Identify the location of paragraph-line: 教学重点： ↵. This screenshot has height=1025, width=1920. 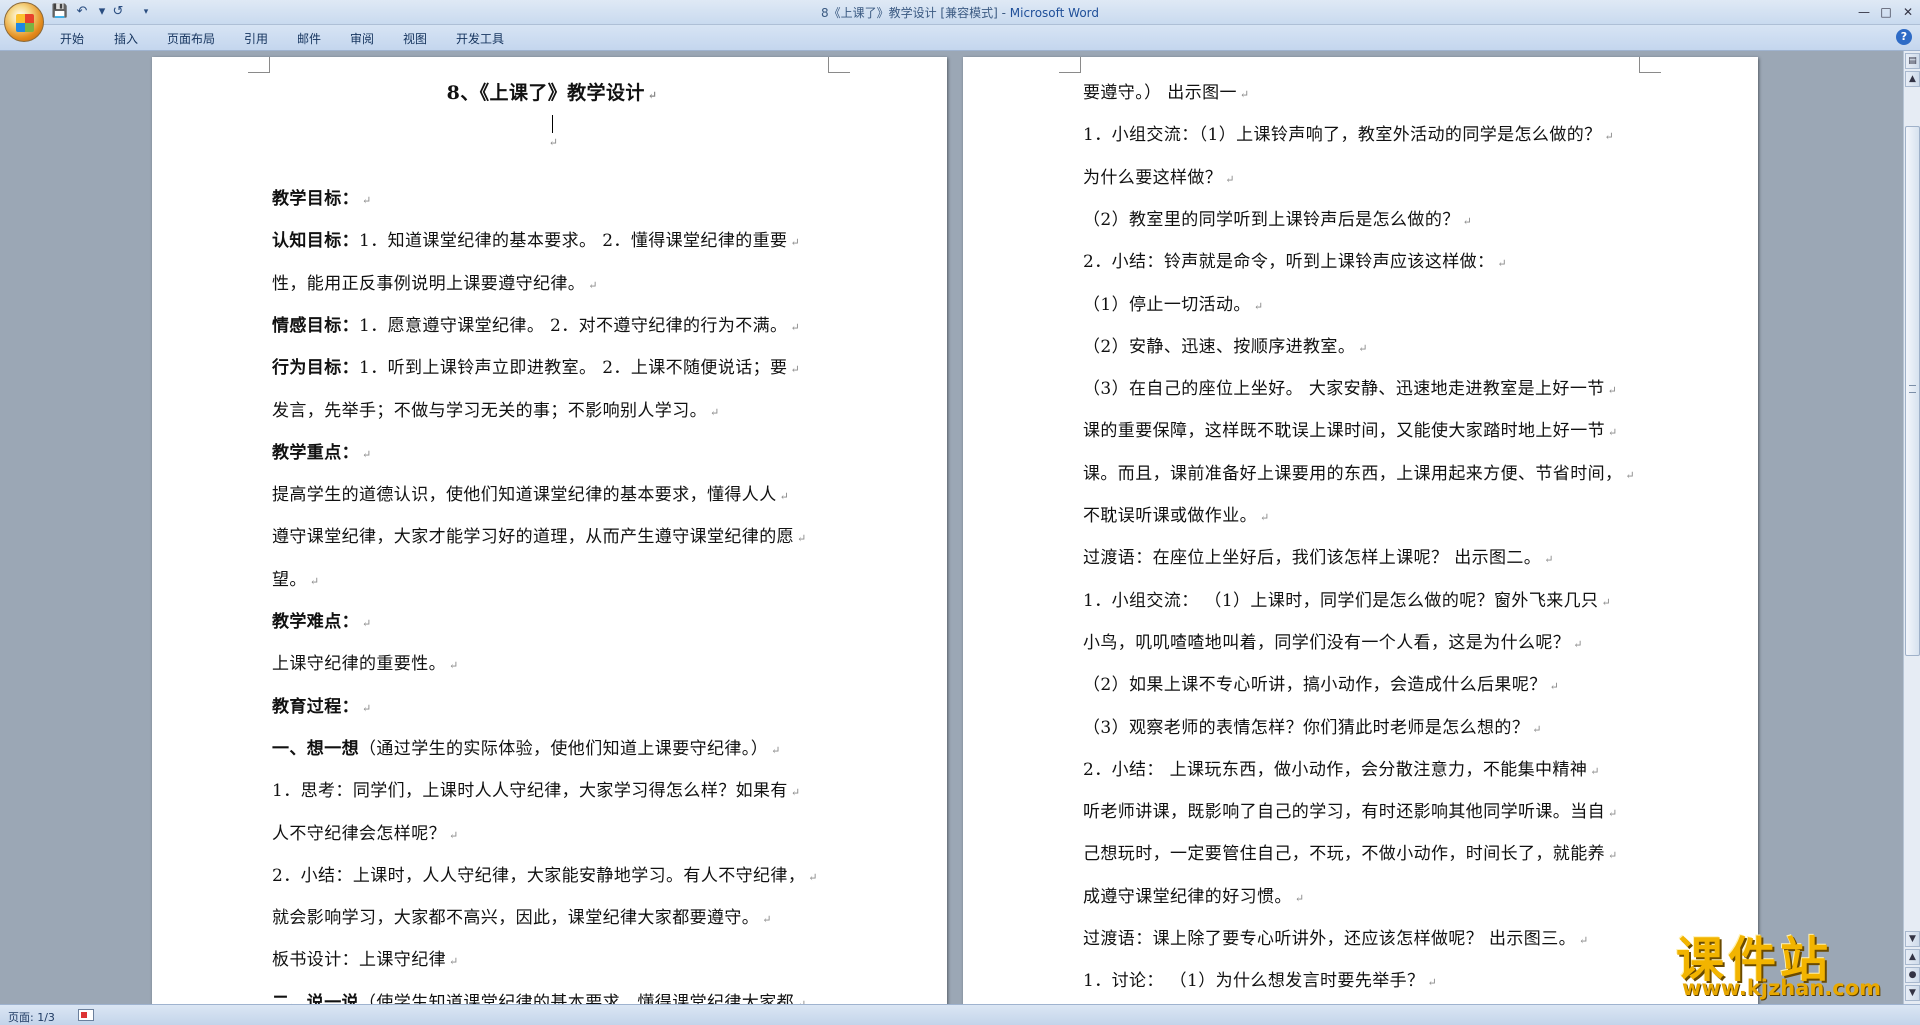
(322, 452).